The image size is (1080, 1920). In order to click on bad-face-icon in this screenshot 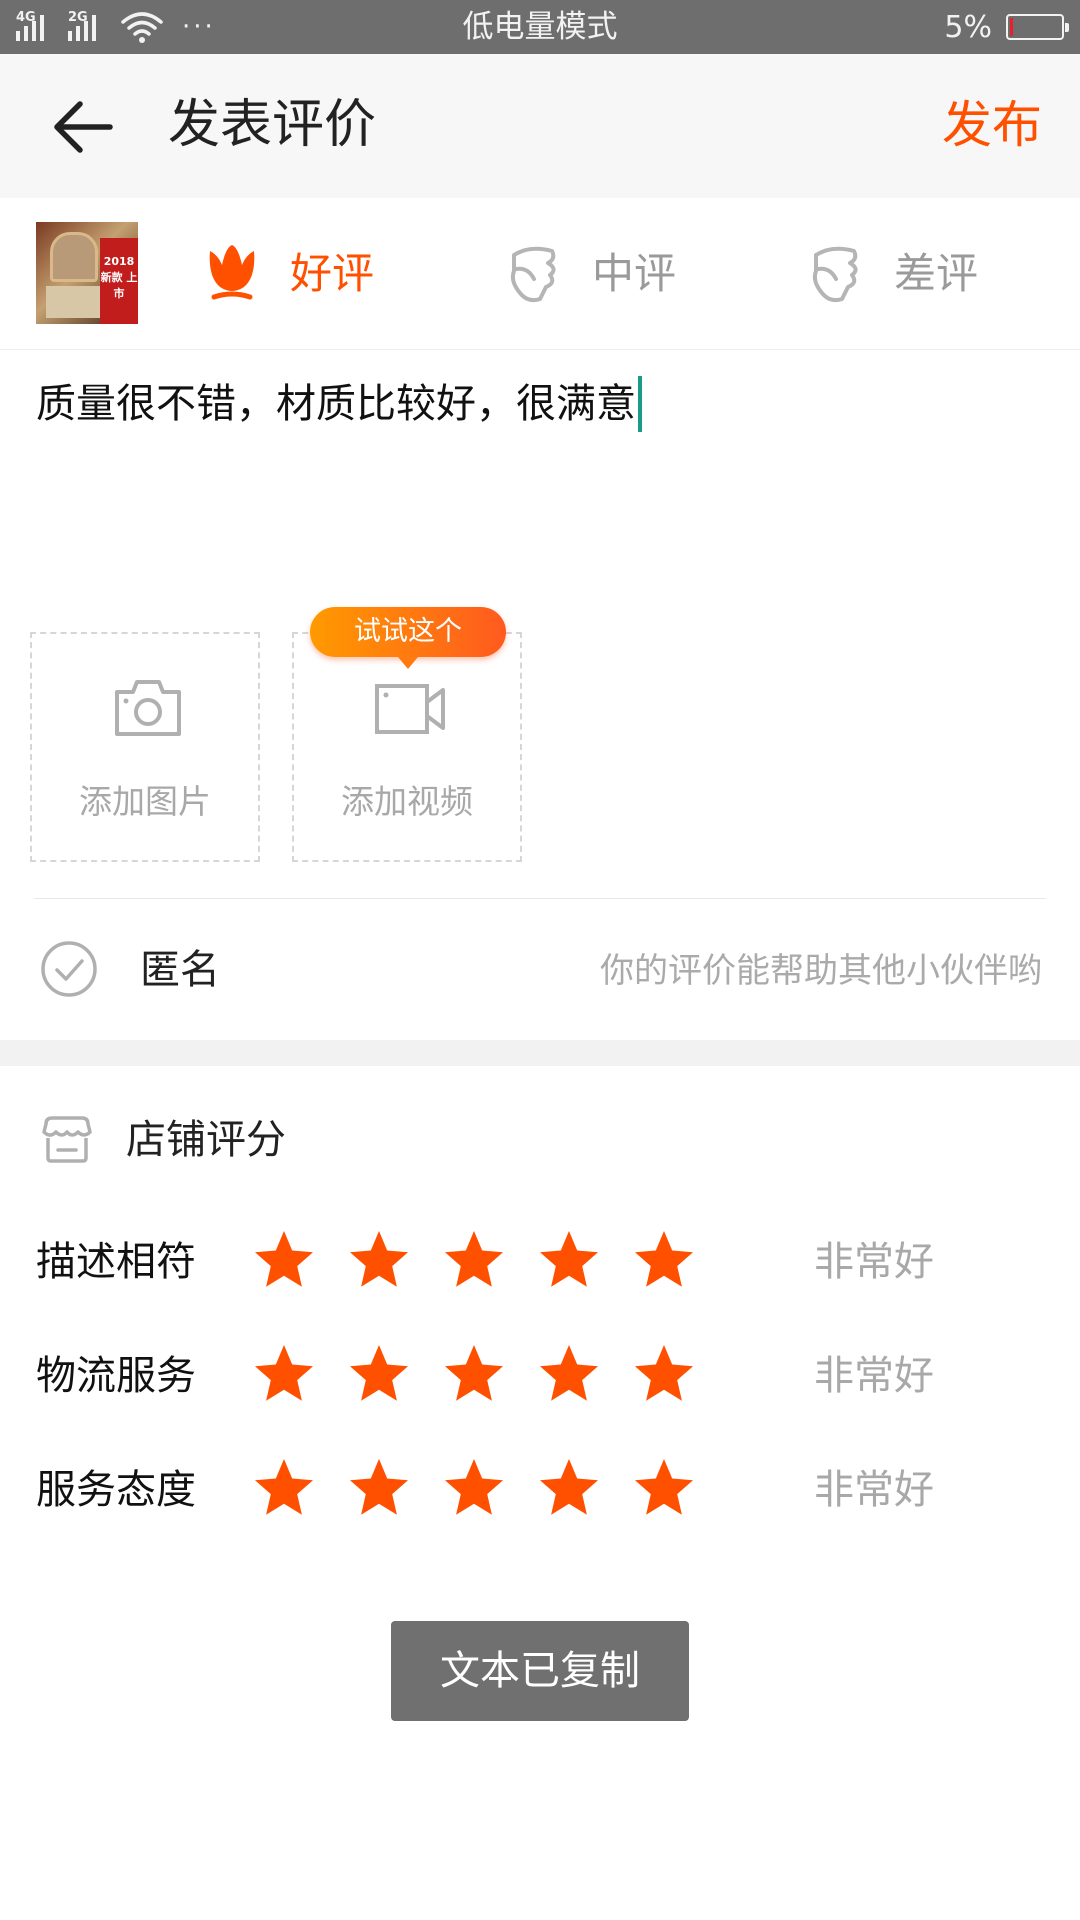, I will do `click(835, 274)`.